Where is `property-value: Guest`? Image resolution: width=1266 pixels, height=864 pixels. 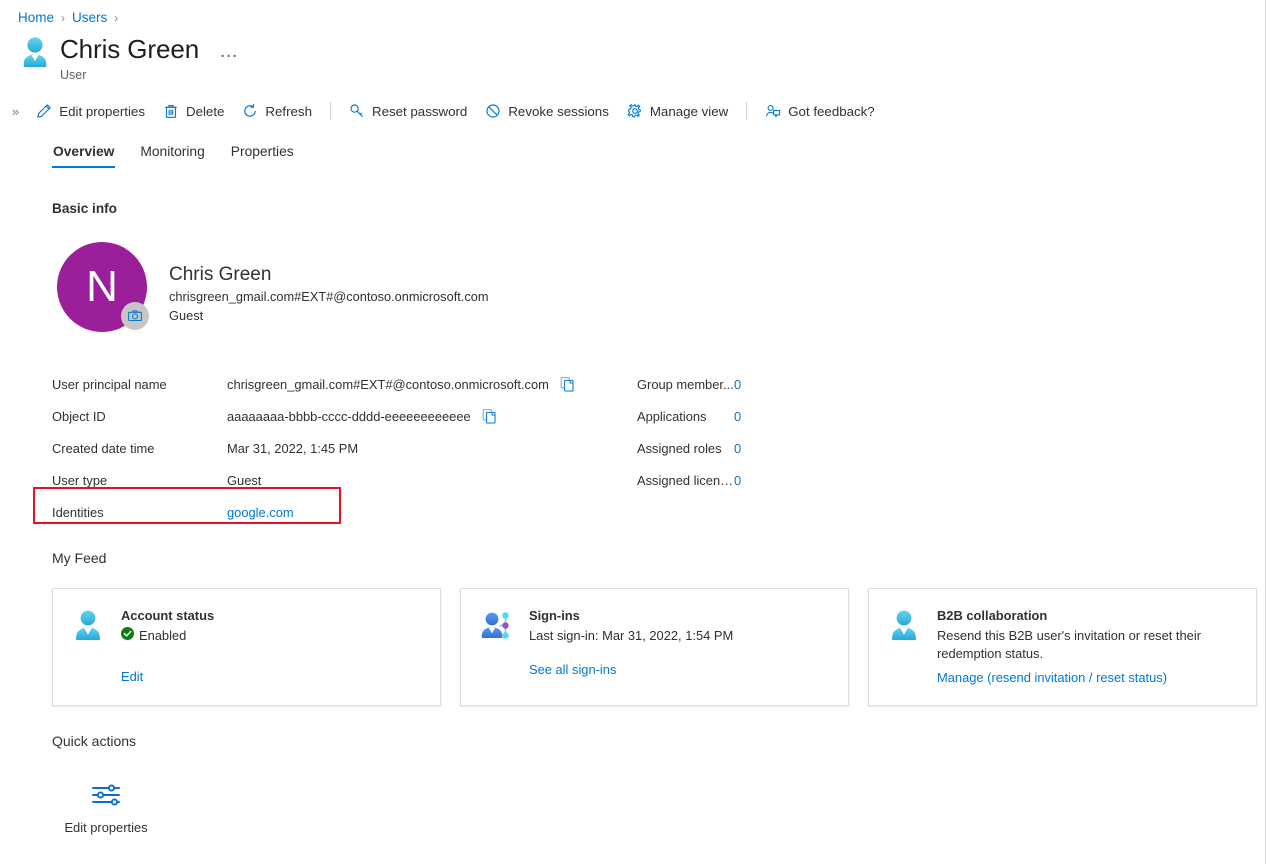 property-value: Guest is located at coordinates (244, 480).